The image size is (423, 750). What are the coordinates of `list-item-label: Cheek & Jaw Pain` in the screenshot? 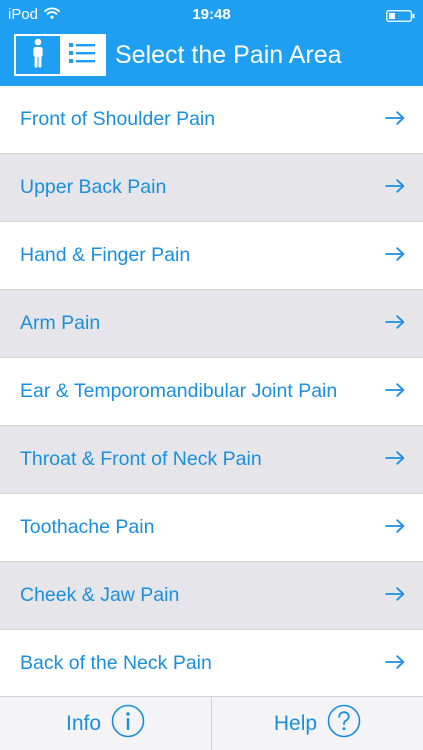 It's located at (100, 595).